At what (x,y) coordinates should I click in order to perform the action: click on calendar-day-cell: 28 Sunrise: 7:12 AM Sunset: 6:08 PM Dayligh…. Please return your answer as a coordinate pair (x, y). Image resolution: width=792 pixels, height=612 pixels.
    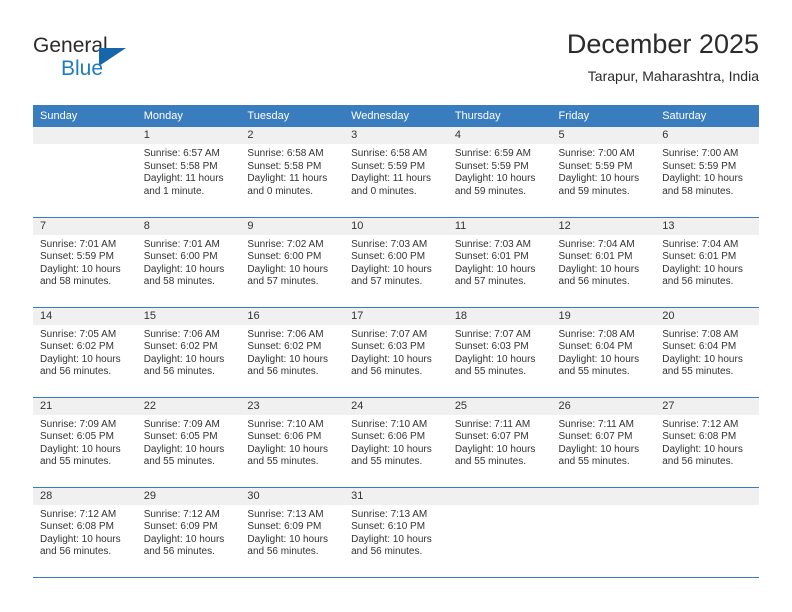
    Looking at the image, I should click on (85, 532).